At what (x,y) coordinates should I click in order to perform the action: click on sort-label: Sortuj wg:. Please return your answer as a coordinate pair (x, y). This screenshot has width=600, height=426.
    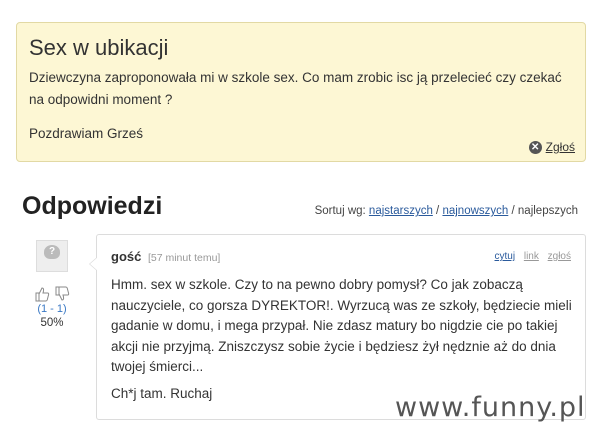
    Looking at the image, I should click on (340, 211).